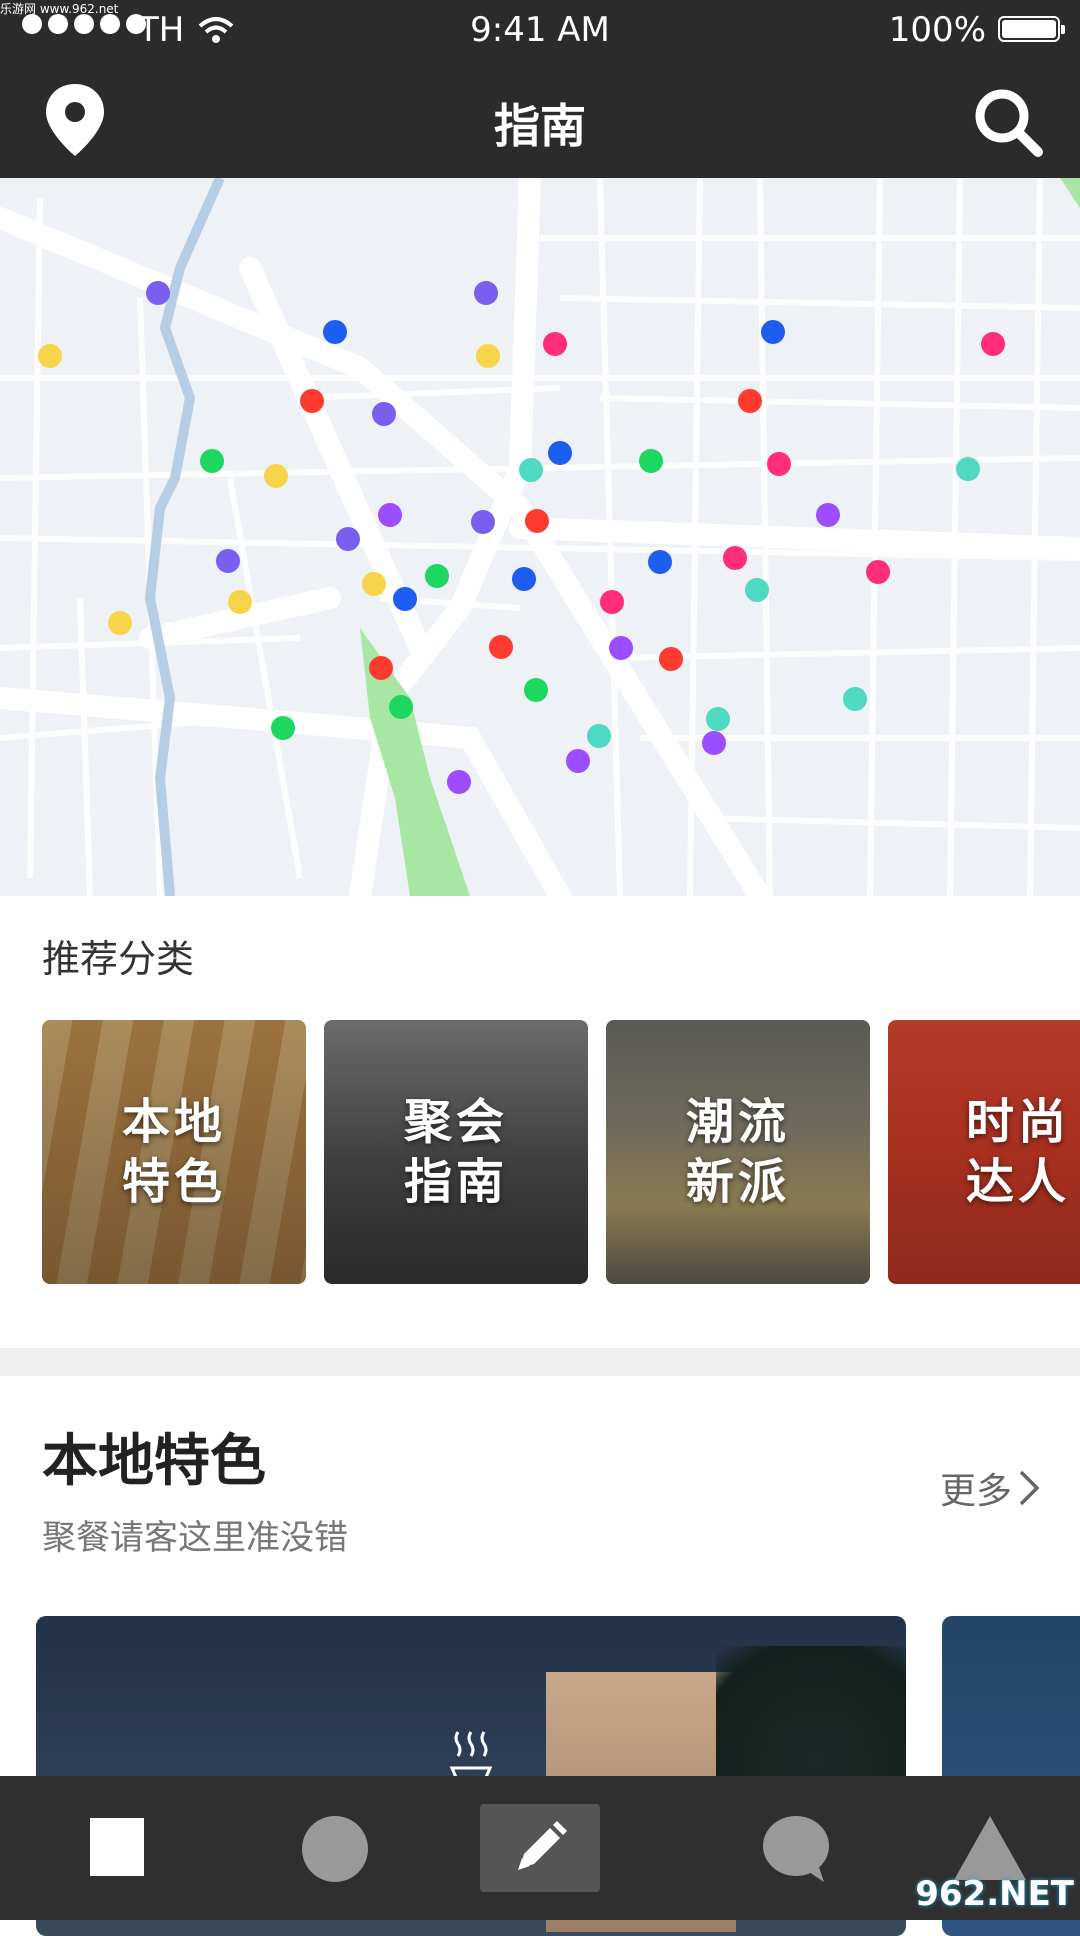 This screenshot has height=1936, width=1080. Describe the element at coordinates (990, 1848) in the screenshot. I see `triangle-icon` at that location.